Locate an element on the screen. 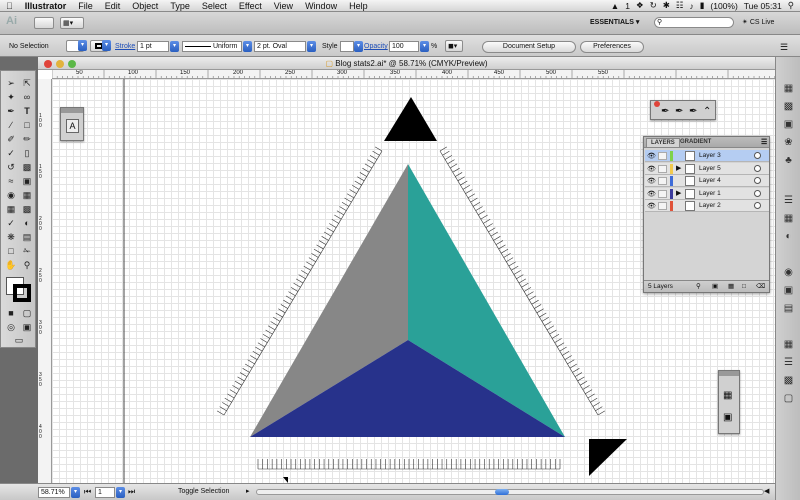 The width and height of the screenshot is (800, 500). line-tool-icon: ∕ is located at coordinates (11, 125).